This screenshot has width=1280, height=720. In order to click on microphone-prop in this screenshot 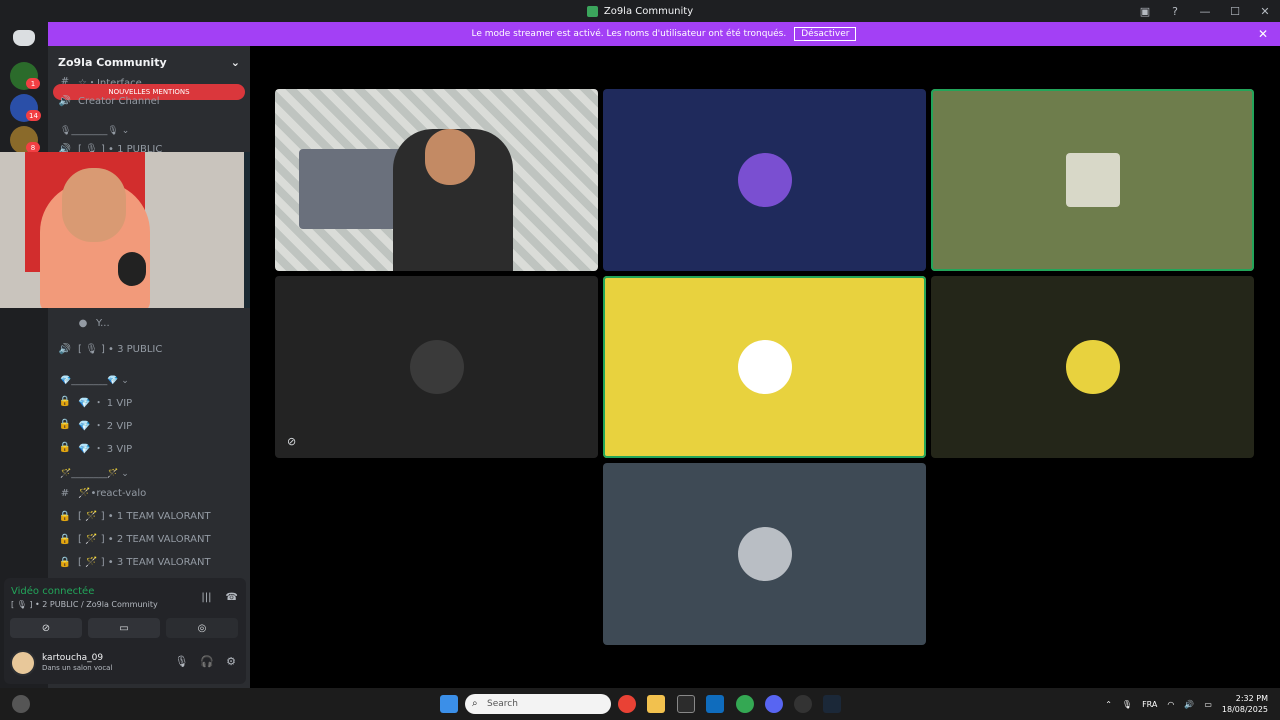, I will do `click(132, 269)`.